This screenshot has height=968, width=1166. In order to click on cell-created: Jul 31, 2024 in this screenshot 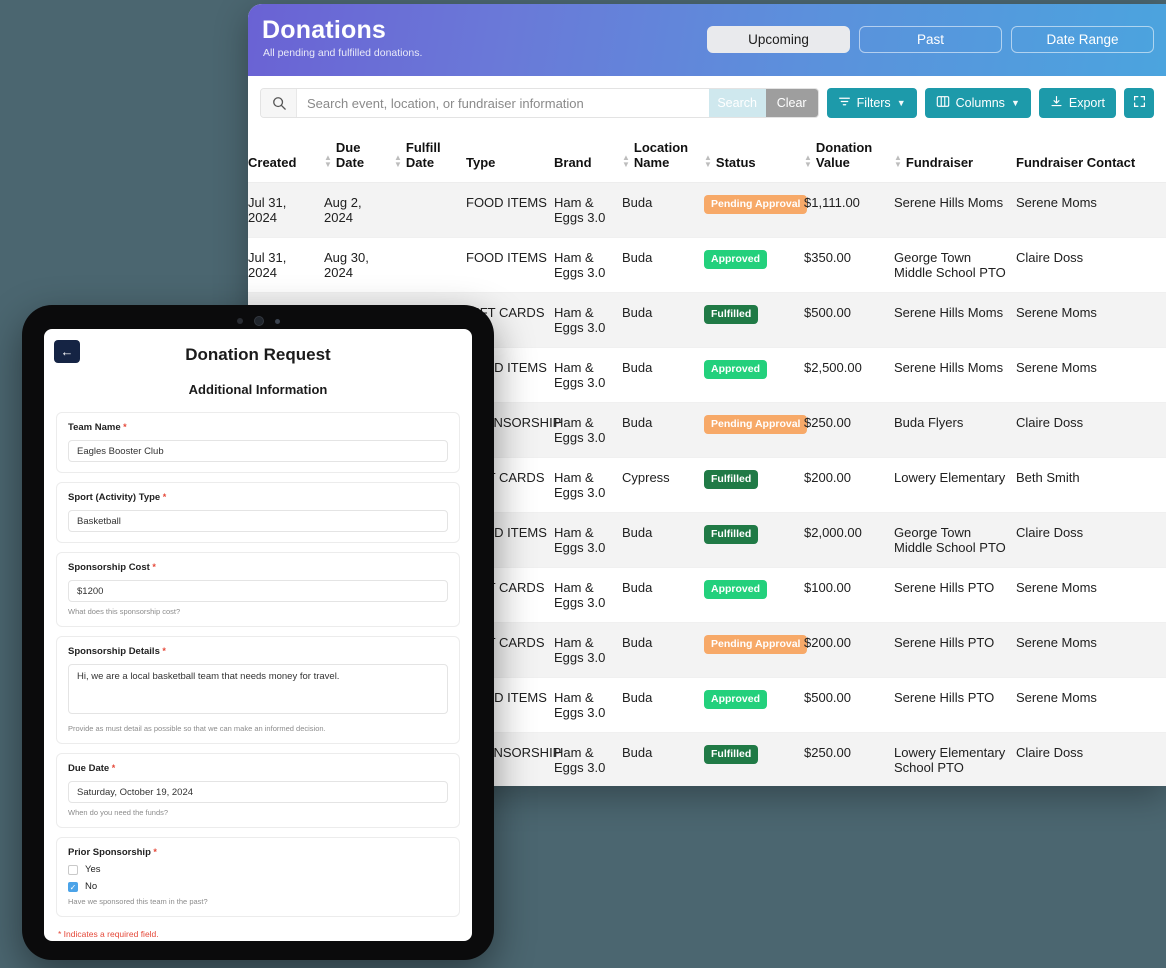, I will do `click(286, 265)`.